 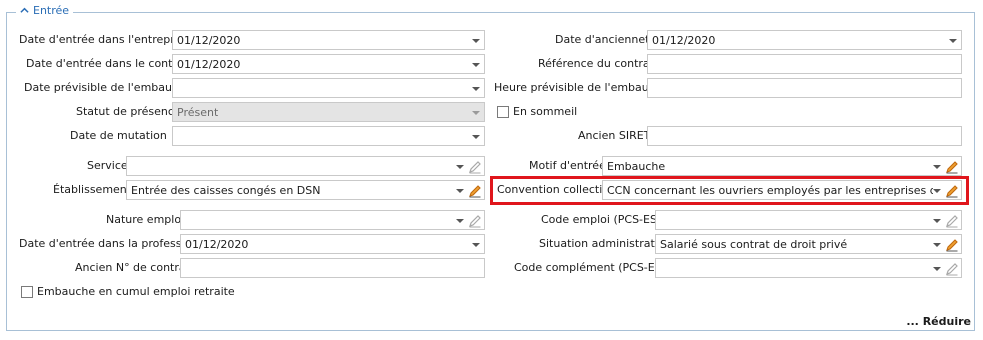 What do you see at coordinates (596, 63) in the screenshot?
I see `label-reference-contrat: Référence du contrat` at bounding box center [596, 63].